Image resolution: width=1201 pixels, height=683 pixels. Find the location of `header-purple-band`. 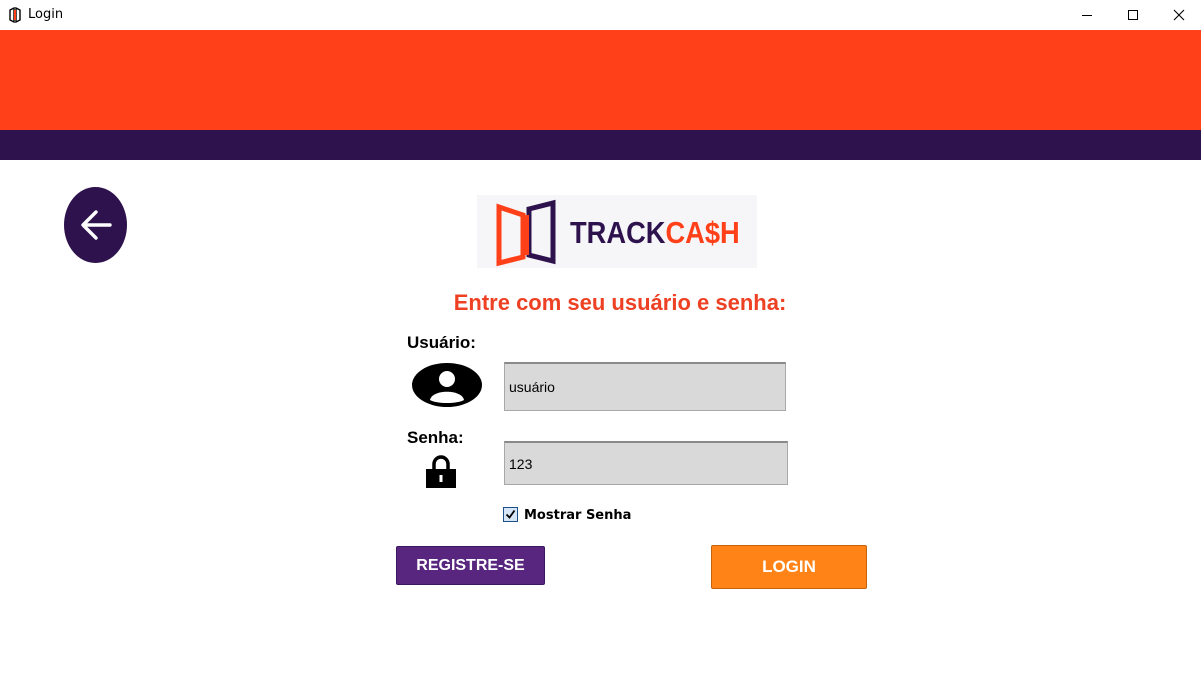

header-purple-band is located at coordinates (600, 145).